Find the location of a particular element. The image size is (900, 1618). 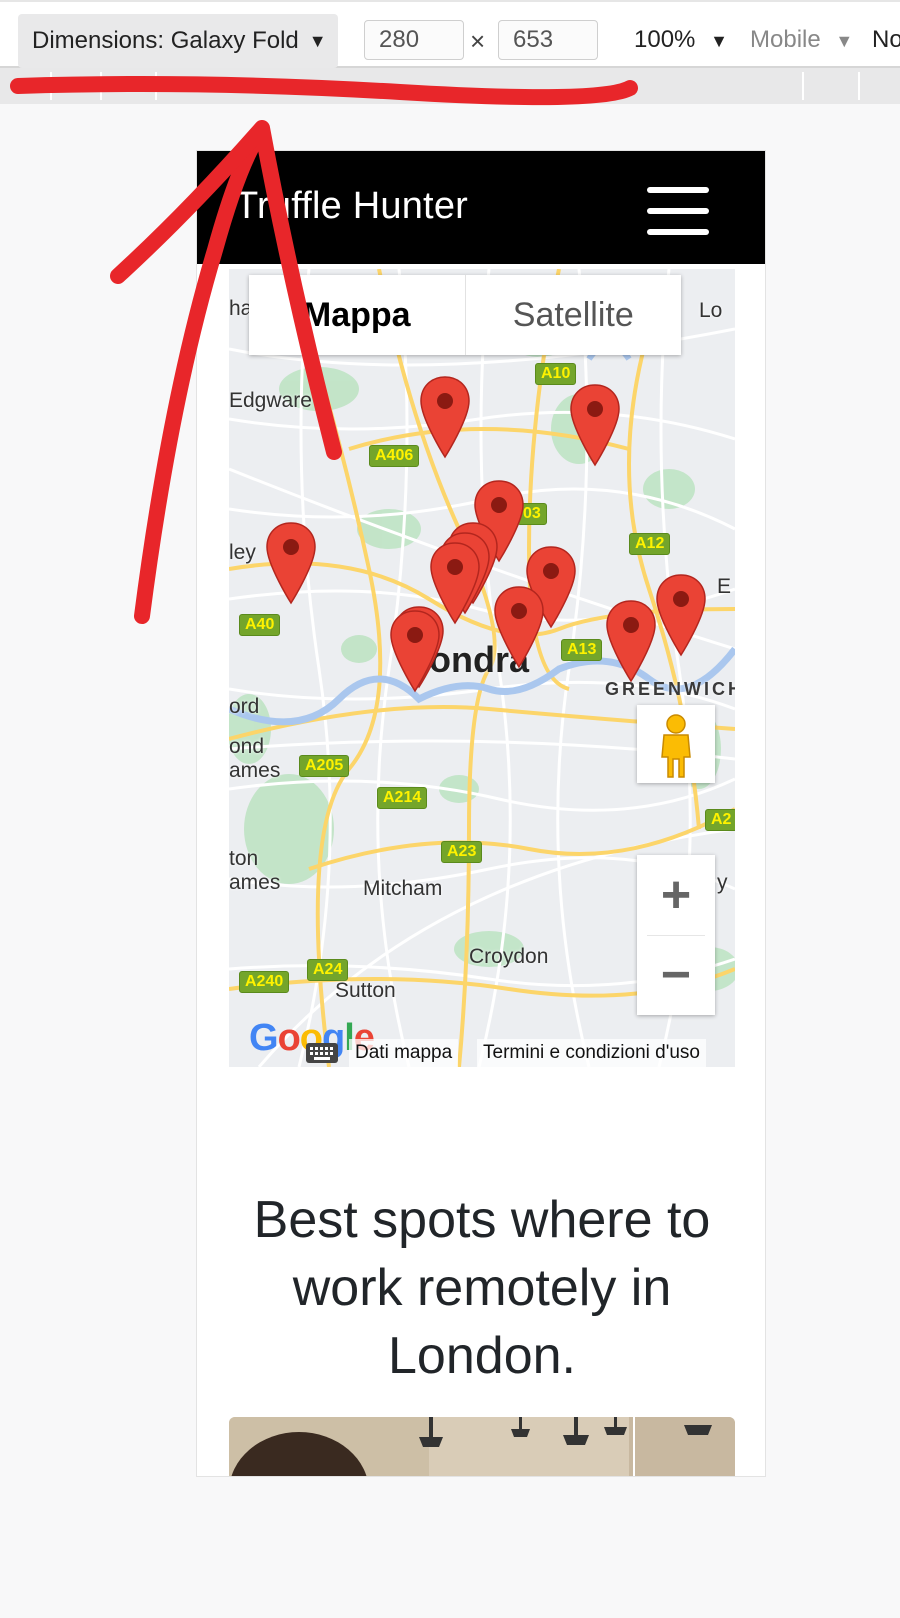

road-number-badge: A2 is located at coordinates (720, 820).